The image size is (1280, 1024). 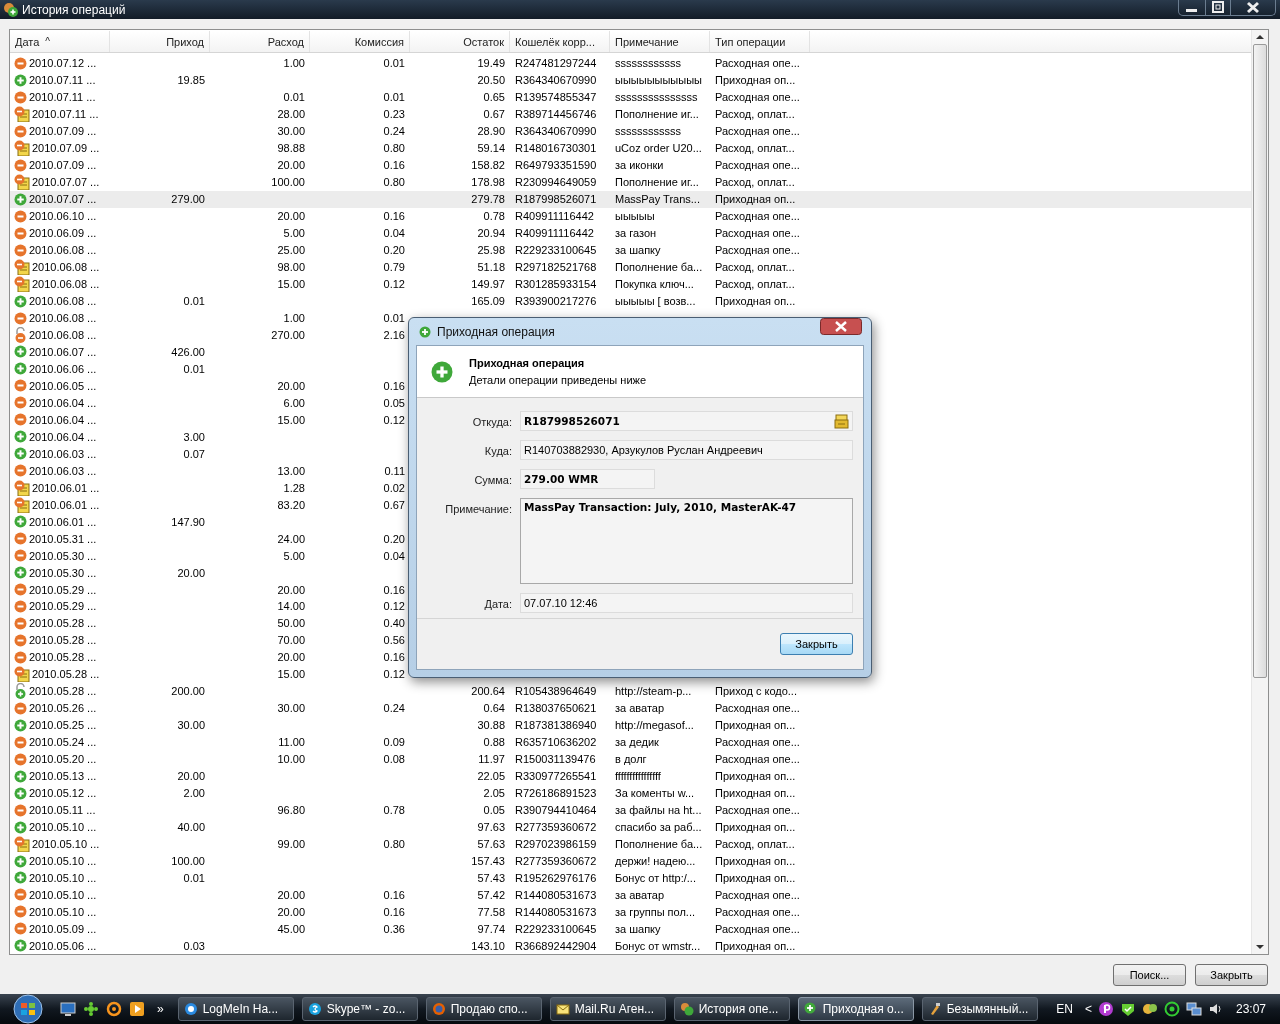 What do you see at coordinates (194, 301) in the screenshot?
I see `table-cell: 0.01` at bounding box center [194, 301].